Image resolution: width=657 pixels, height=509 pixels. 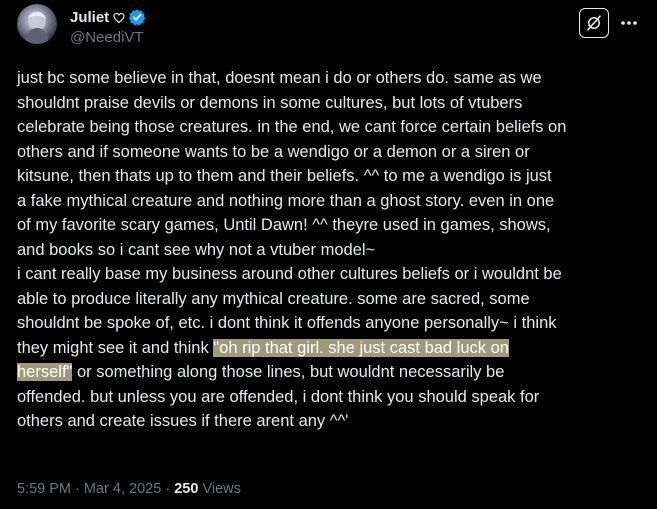 I want to click on author-name-row: Juliet, so click(x=108, y=17).